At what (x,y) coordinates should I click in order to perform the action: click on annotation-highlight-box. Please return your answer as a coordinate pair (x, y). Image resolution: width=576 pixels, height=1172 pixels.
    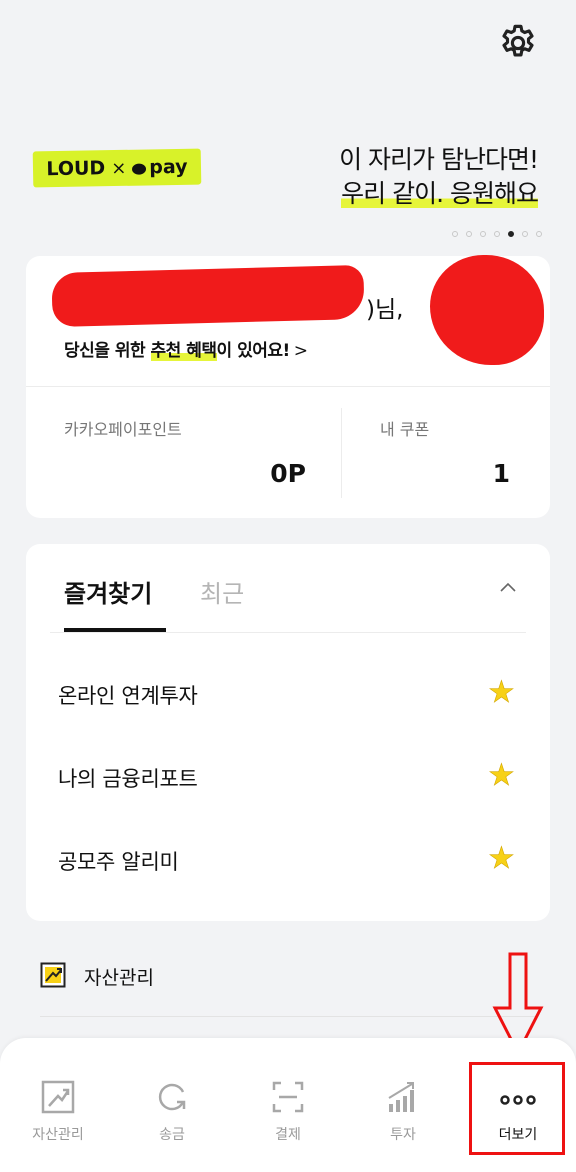
    Looking at the image, I should click on (517, 1108).